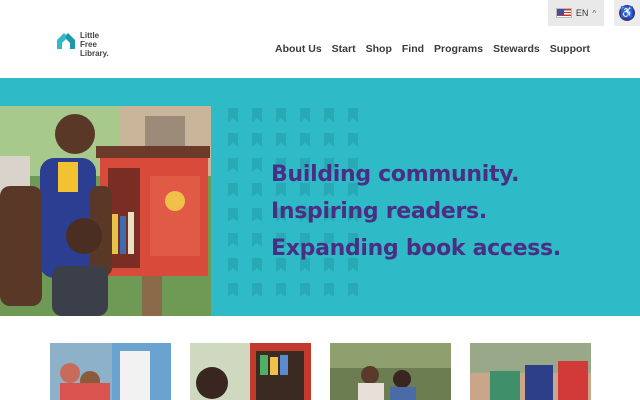  What do you see at coordinates (344, 49) in the screenshot?
I see `nav-start: Start` at bounding box center [344, 49].